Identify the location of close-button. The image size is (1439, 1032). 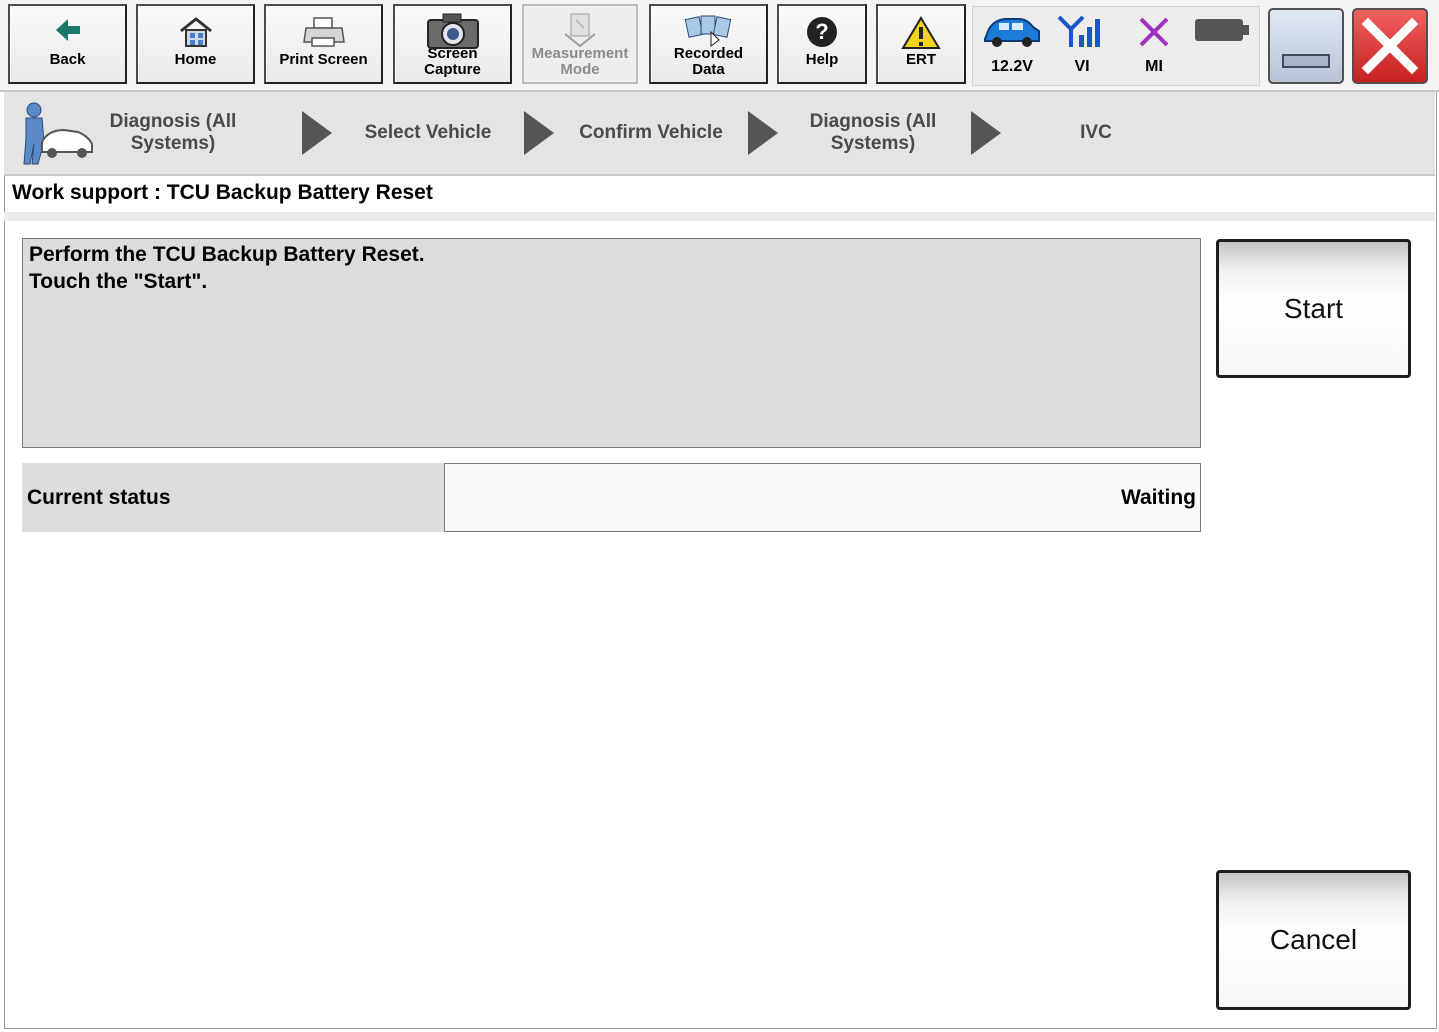
(1390, 46).